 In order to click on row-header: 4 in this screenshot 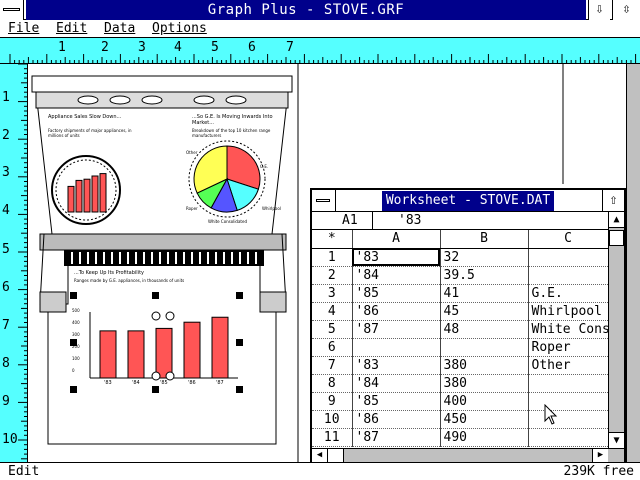, I will do `click(332, 311)`.